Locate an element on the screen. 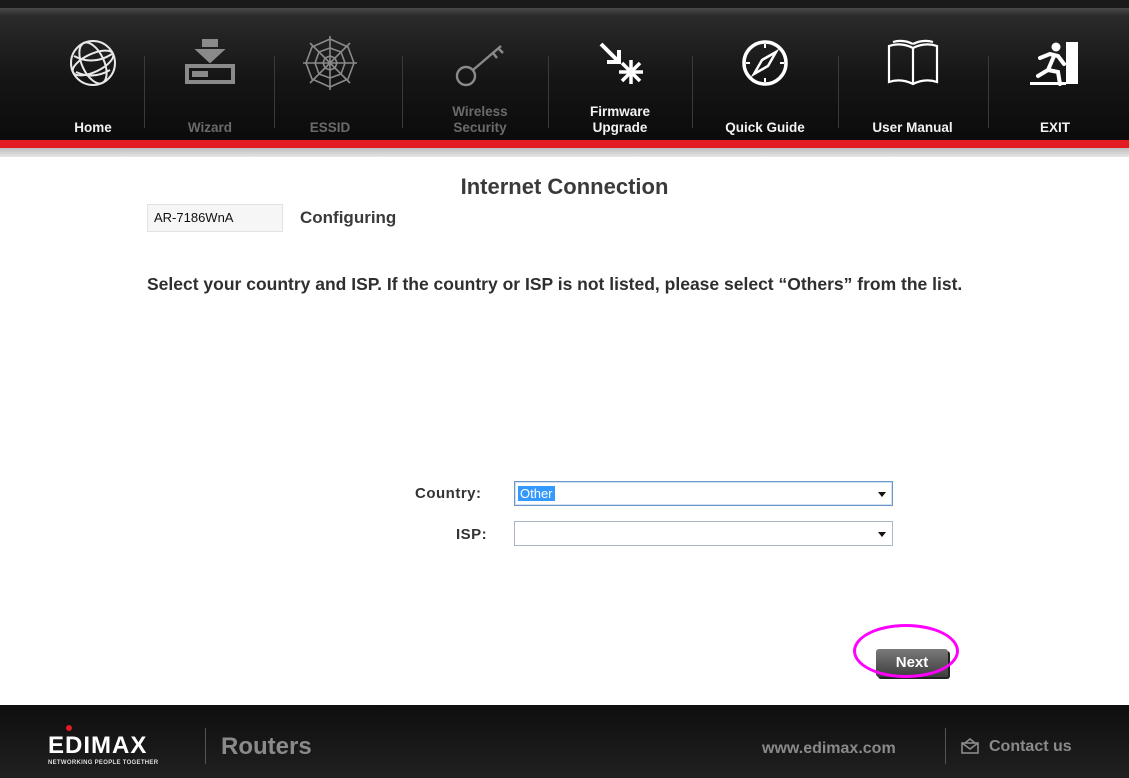 The image size is (1129, 778). nav-user-manual: User Manual is located at coordinates (912, 78).